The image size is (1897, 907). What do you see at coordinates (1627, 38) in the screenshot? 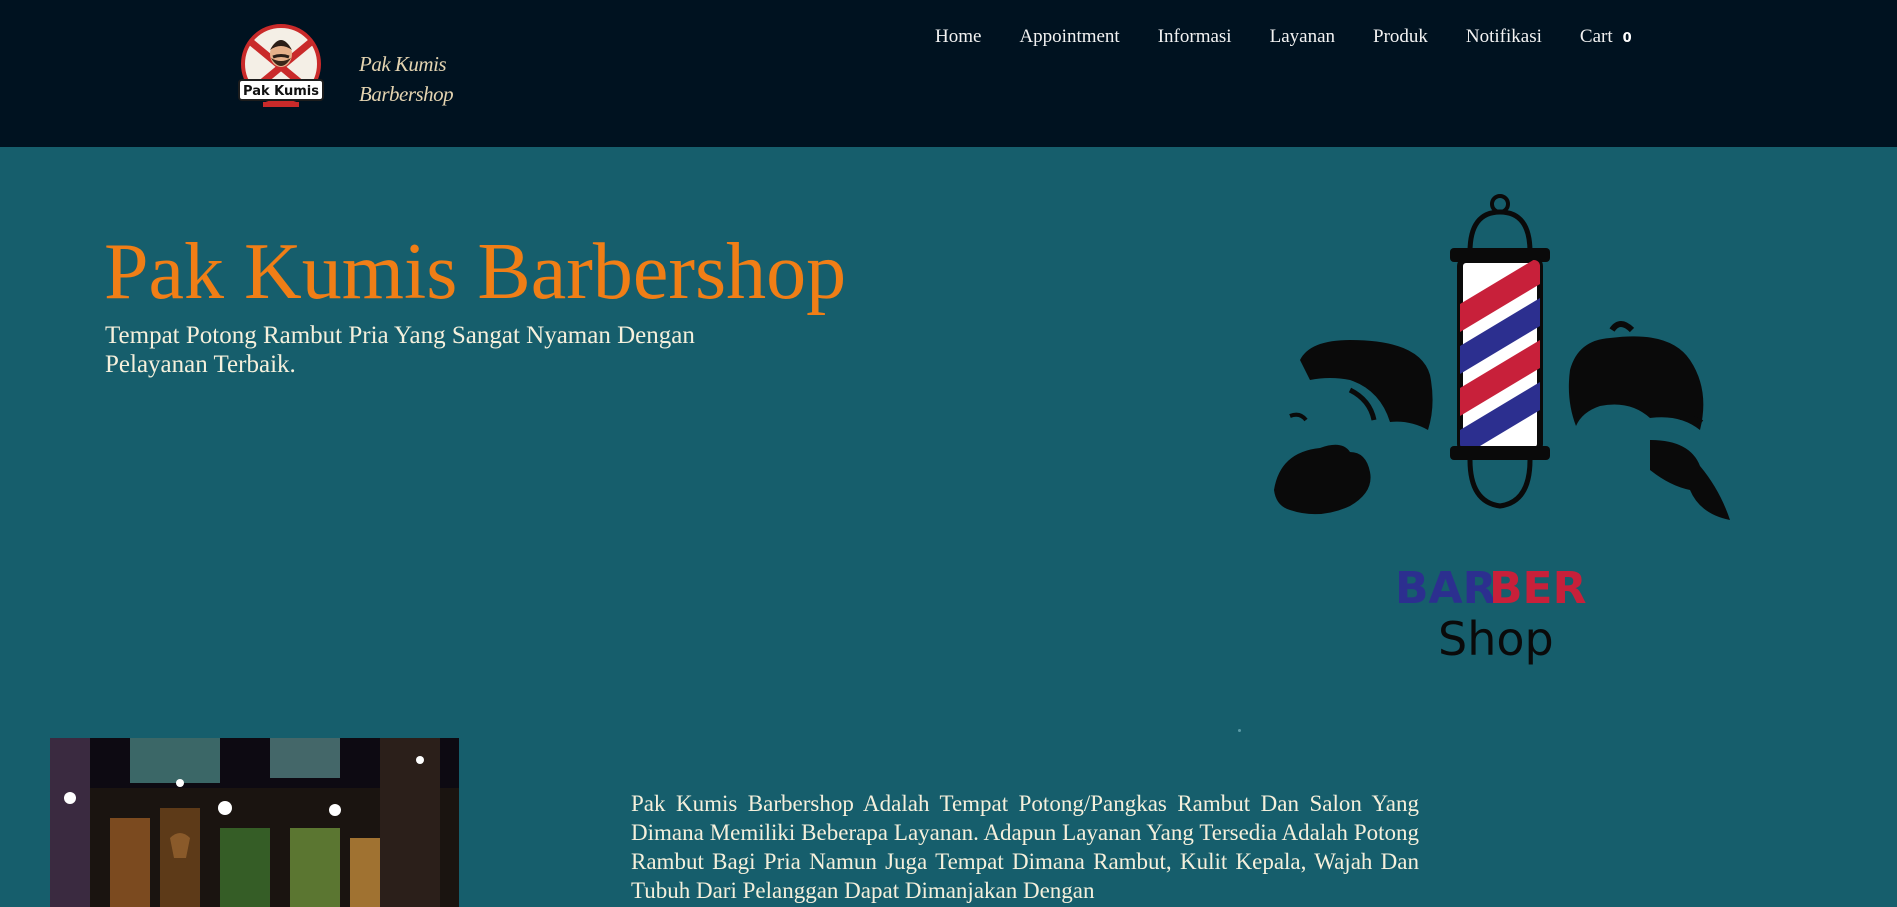
I see `cart-count-badge: 0` at bounding box center [1627, 38].